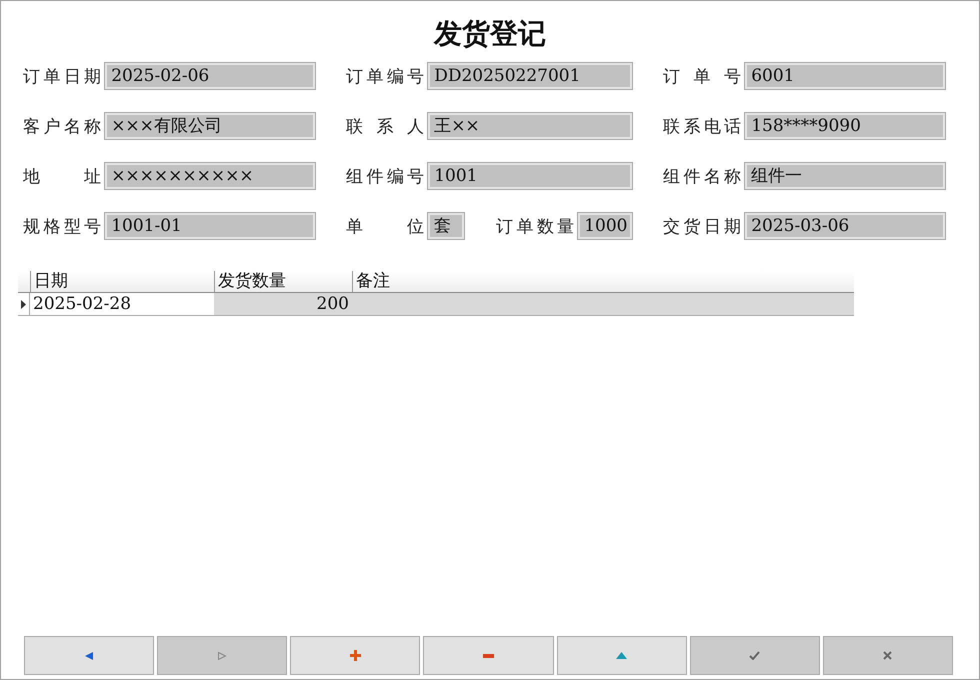  I want to click on input-field: 6001, so click(845, 76).